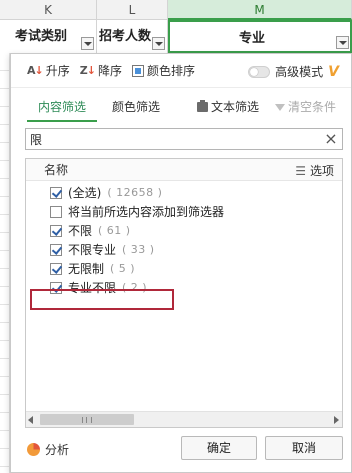 The height and width of the screenshot is (473, 352). Describe the element at coordinates (251, 38) in the screenshot. I see `header-cell-label: 专业` at that location.